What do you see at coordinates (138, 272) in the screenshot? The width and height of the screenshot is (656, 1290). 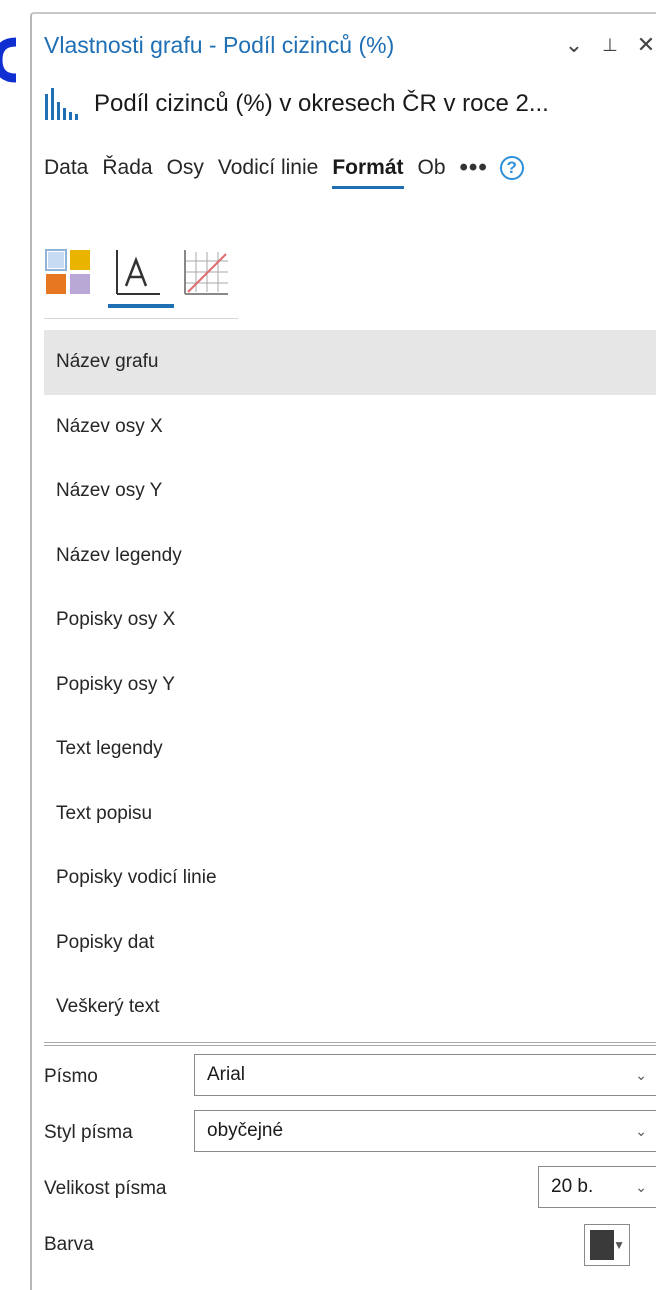 I see `text-format-icon` at bounding box center [138, 272].